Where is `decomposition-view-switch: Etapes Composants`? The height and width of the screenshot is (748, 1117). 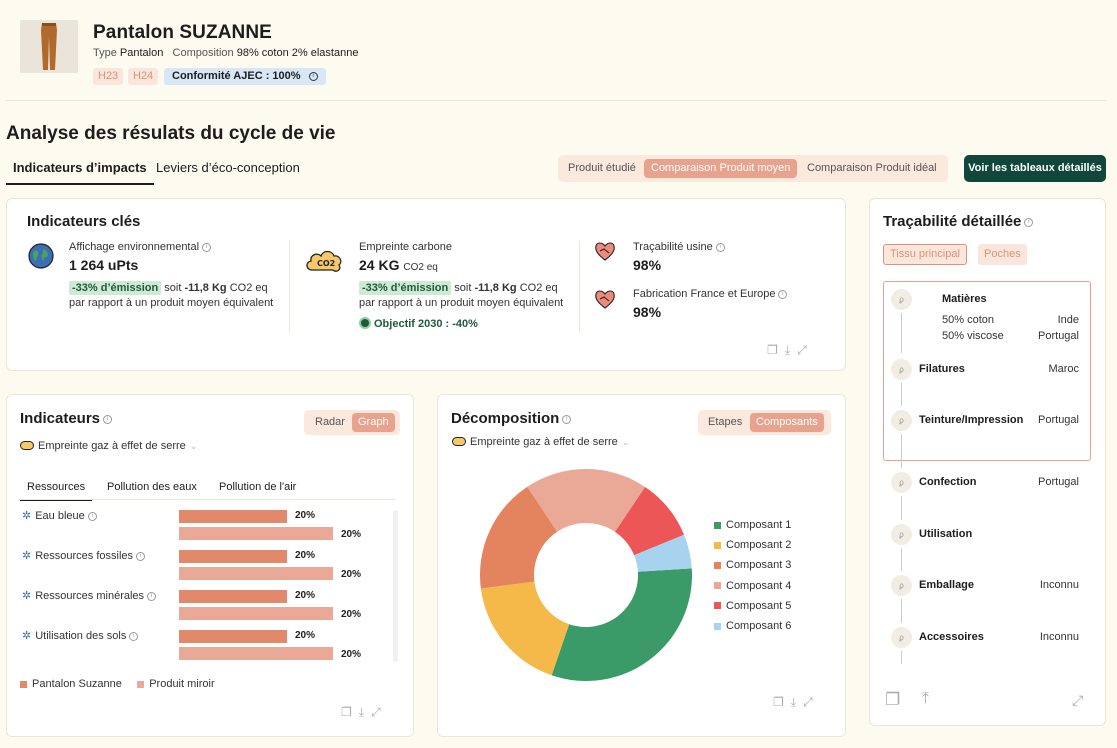 decomposition-view-switch: Etapes Composants is located at coordinates (764, 422).